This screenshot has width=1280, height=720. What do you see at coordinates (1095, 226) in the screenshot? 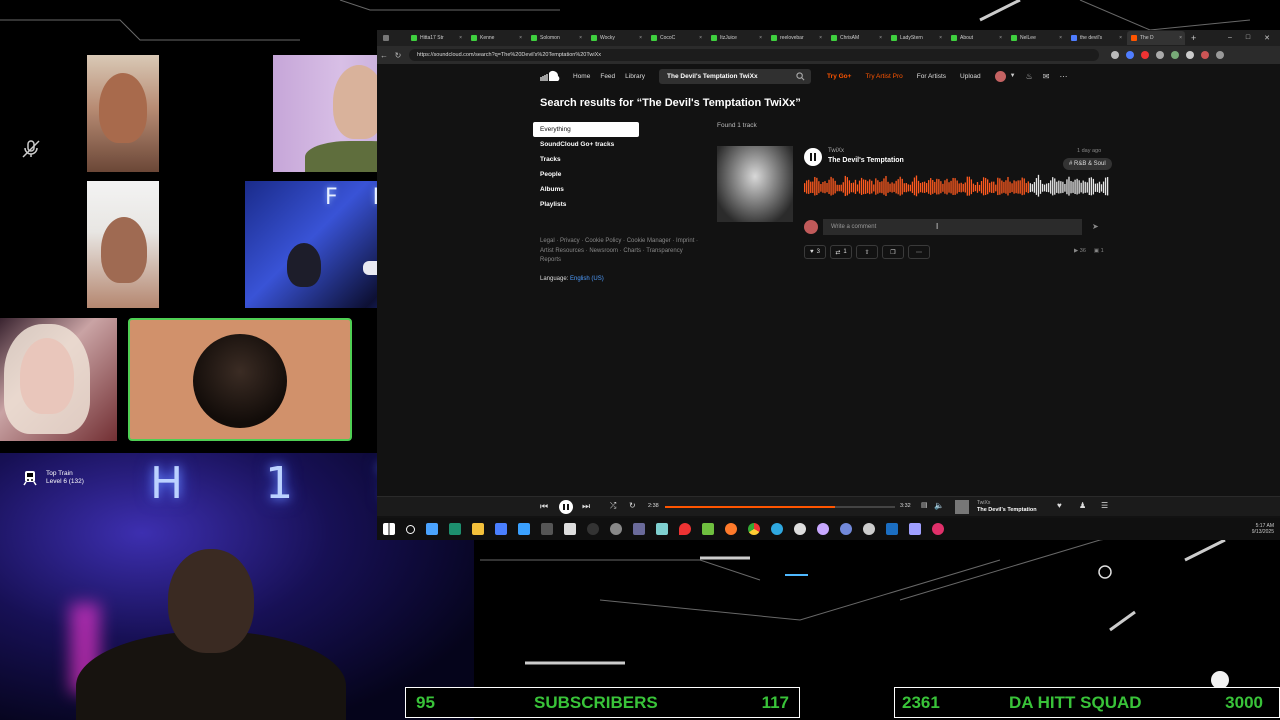
I see `send-icon: ➤` at bounding box center [1095, 226].